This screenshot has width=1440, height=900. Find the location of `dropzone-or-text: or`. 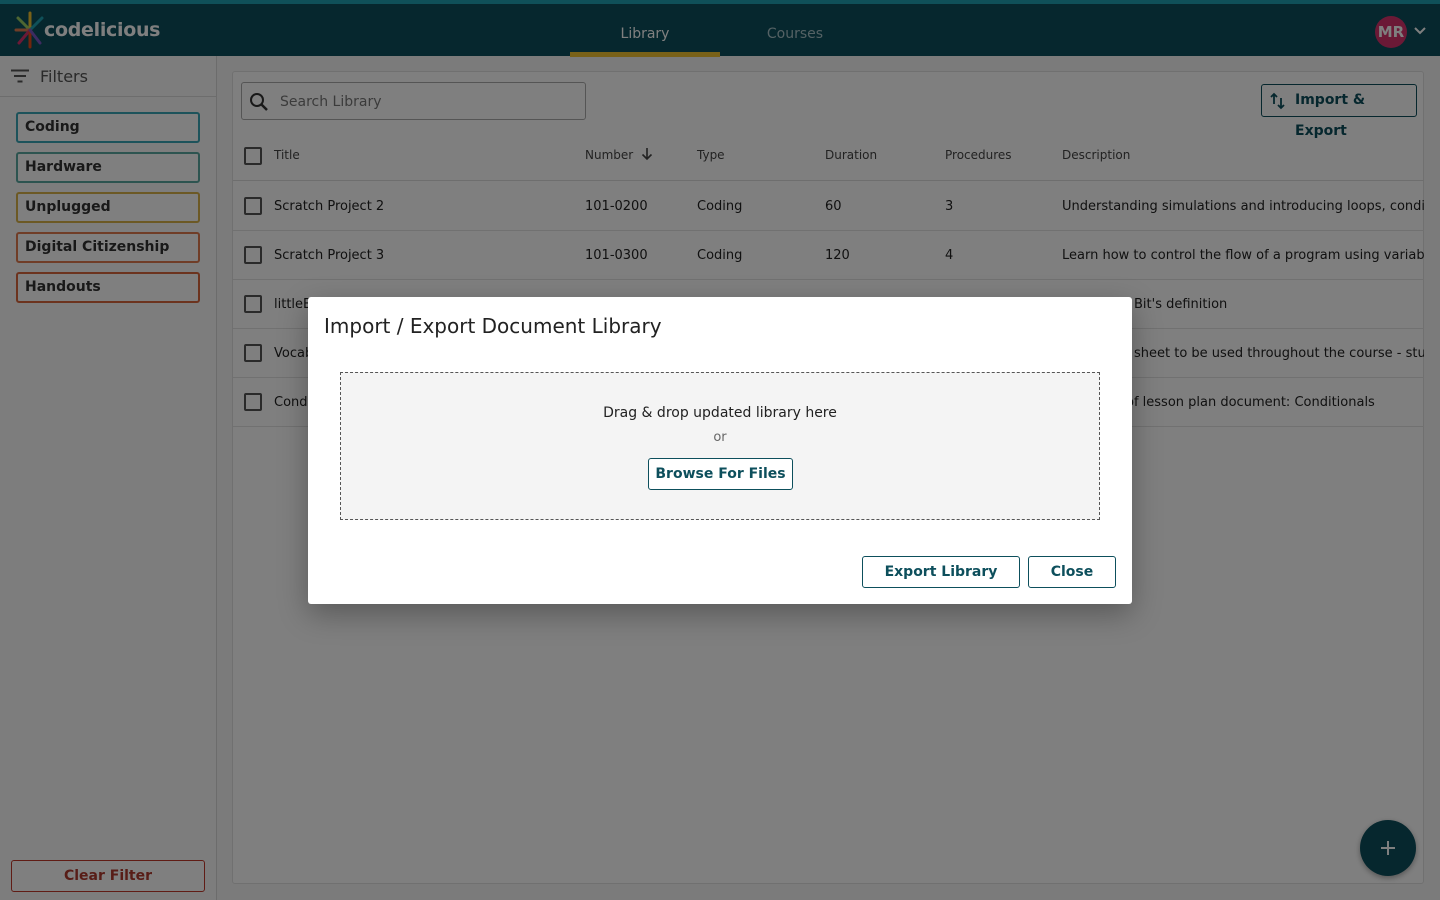

dropzone-or-text: or is located at coordinates (720, 437).